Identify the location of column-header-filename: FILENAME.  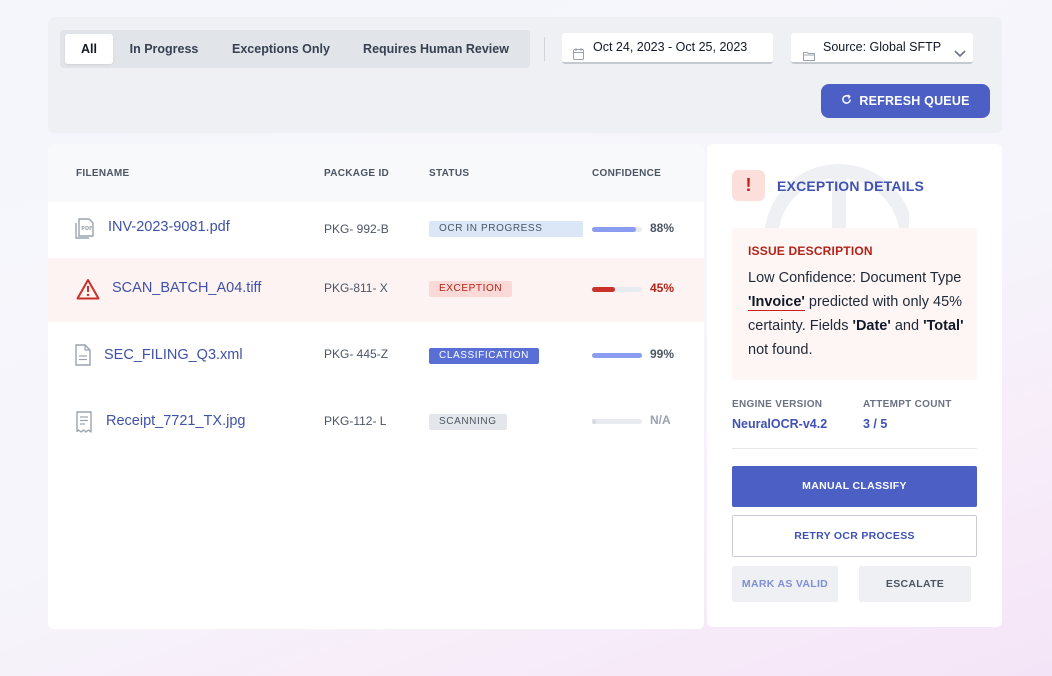
(103, 173).